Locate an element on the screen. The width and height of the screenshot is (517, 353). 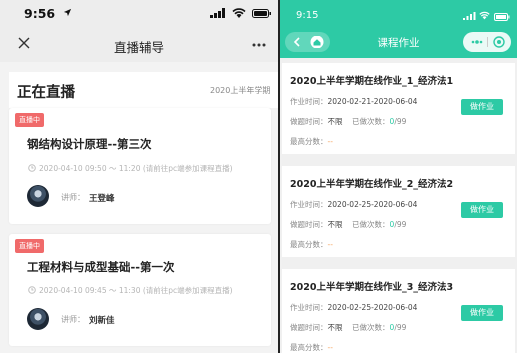
teacher-name: 王登峰 is located at coordinates (102, 199).